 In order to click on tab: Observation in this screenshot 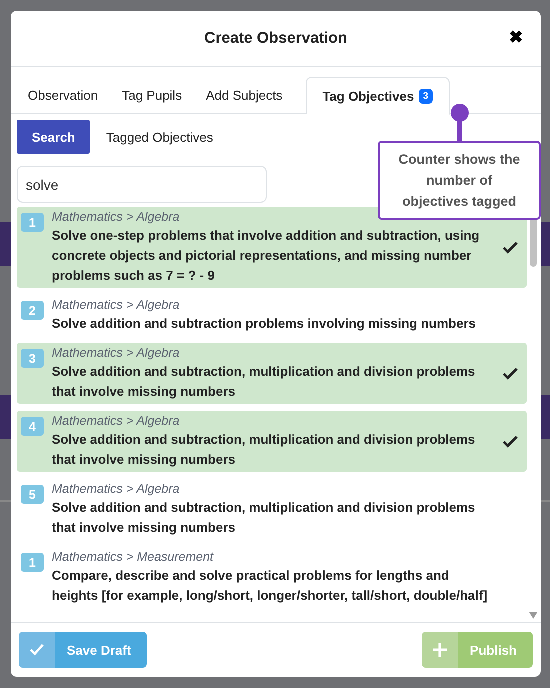, I will do `click(63, 95)`.